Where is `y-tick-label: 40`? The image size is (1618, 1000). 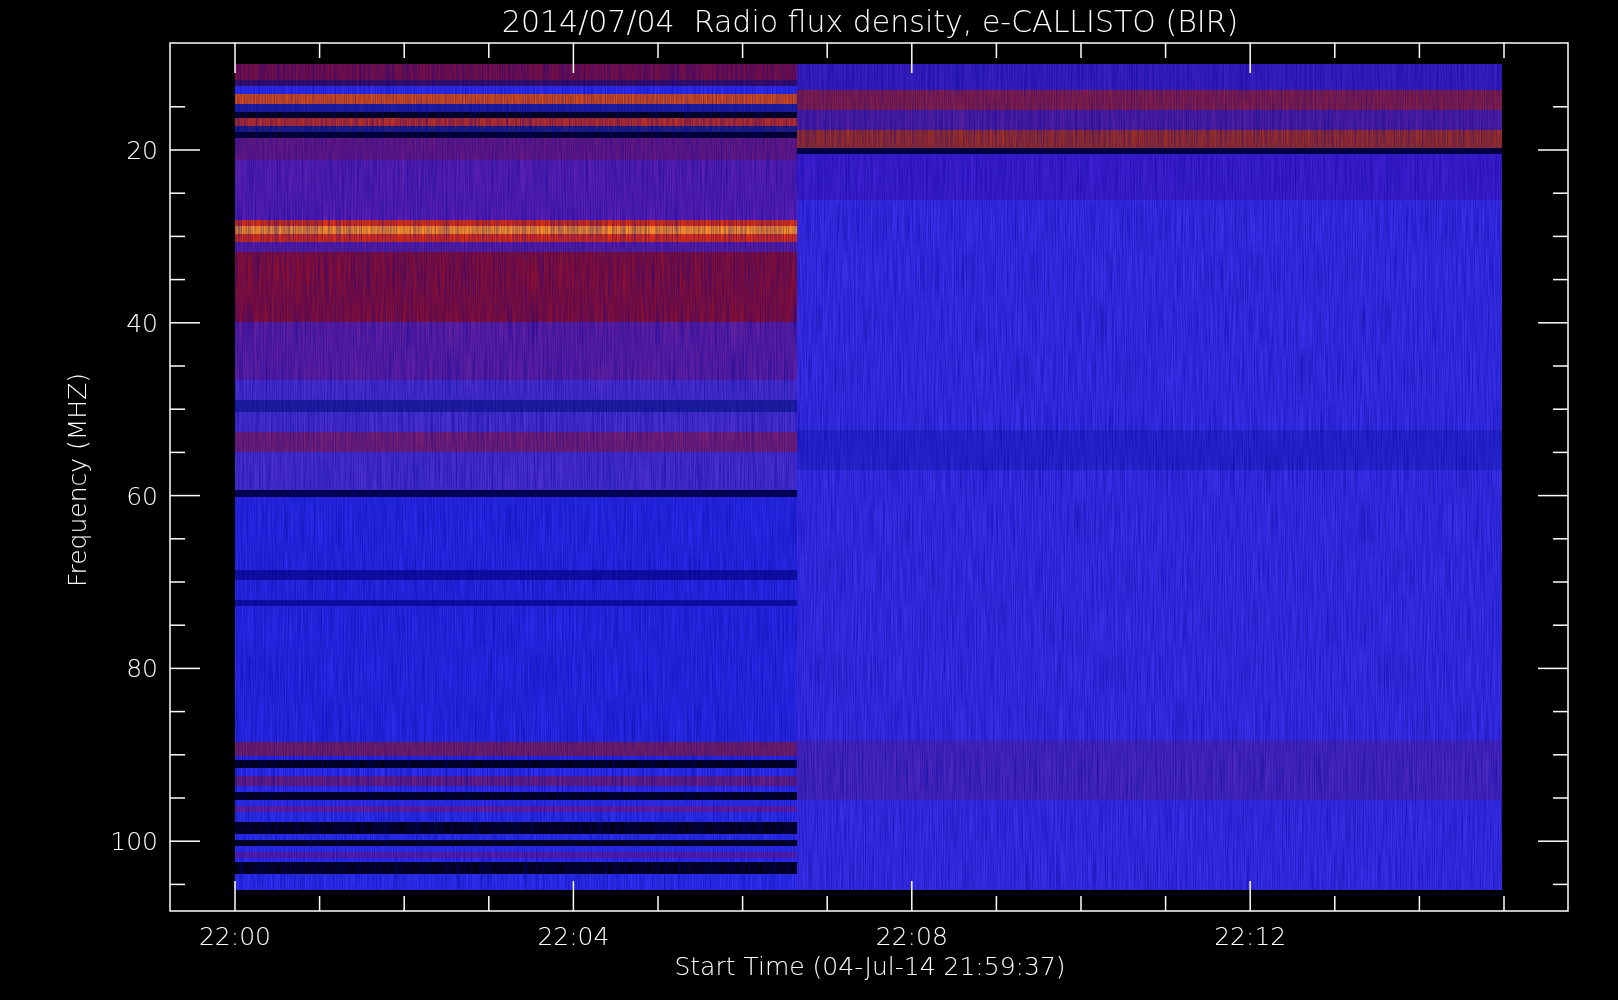 y-tick-label: 40 is located at coordinates (142, 323).